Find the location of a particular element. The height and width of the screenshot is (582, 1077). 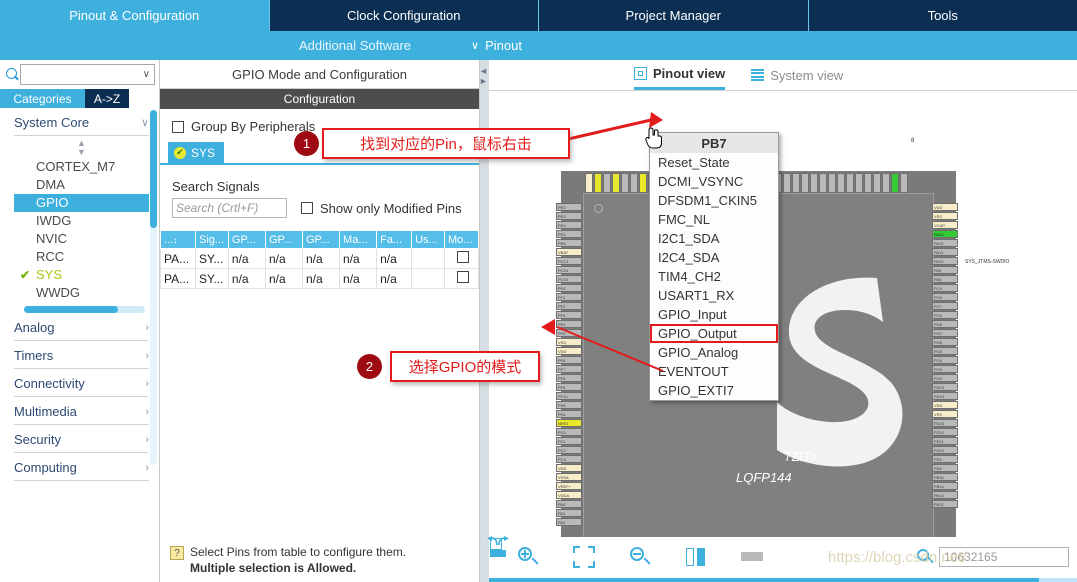

menu-item-tim4-ch2: TIM4_CH2 is located at coordinates (714, 276).